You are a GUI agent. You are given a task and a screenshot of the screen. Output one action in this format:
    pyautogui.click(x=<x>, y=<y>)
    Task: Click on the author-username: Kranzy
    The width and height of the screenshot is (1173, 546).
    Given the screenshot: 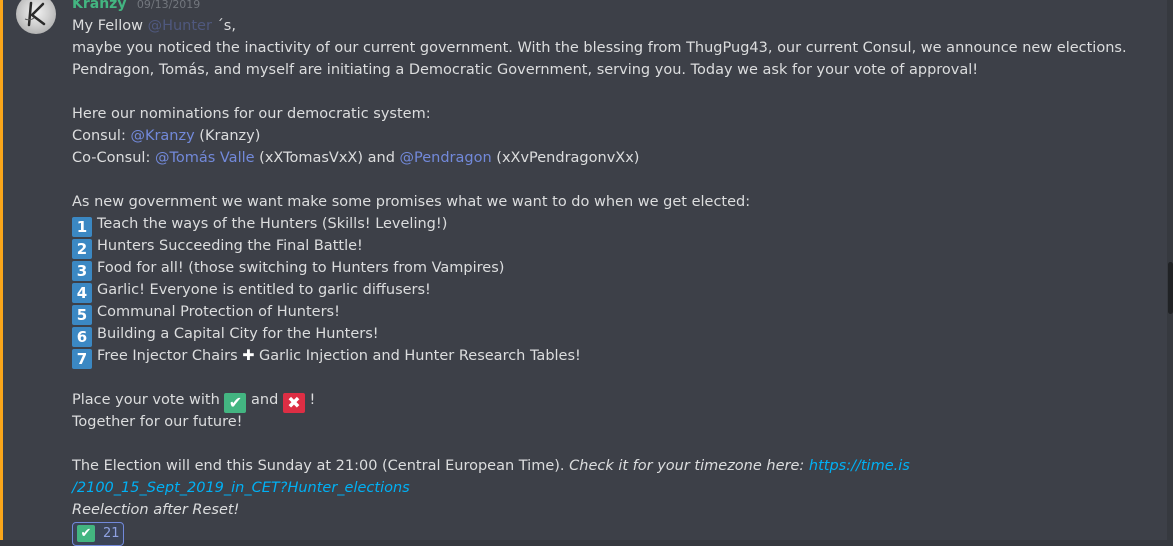 What is the action you would take?
    pyautogui.click(x=99, y=6)
    